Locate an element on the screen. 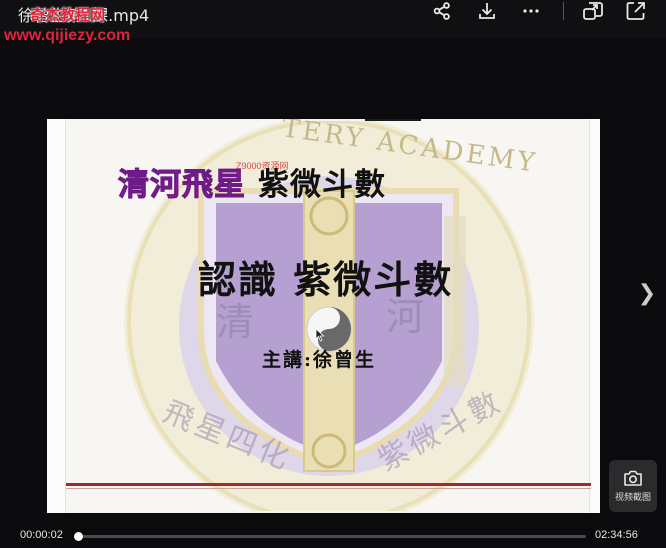  watermark-url: www.qijiezy.com is located at coordinates (67, 35).